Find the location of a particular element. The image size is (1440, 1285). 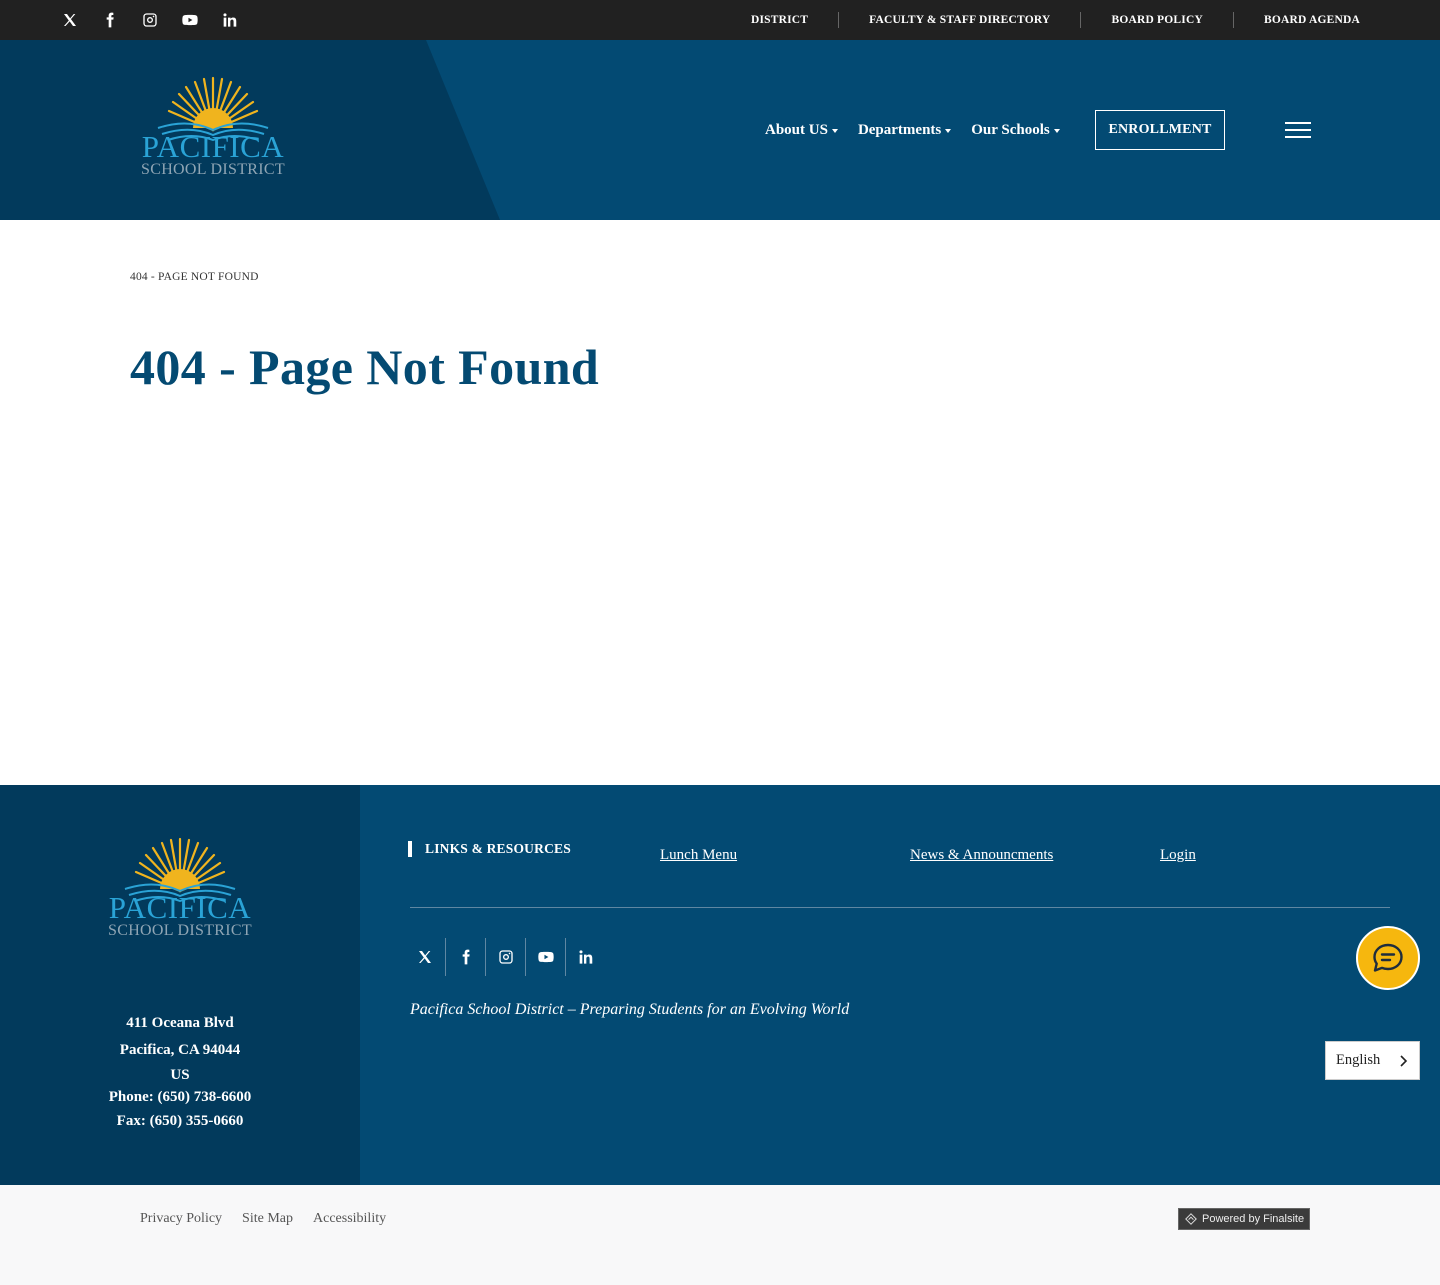

top-link-staff-directory: FACULTY & STAFF DIRECTORY is located at coordinates (959, 20).